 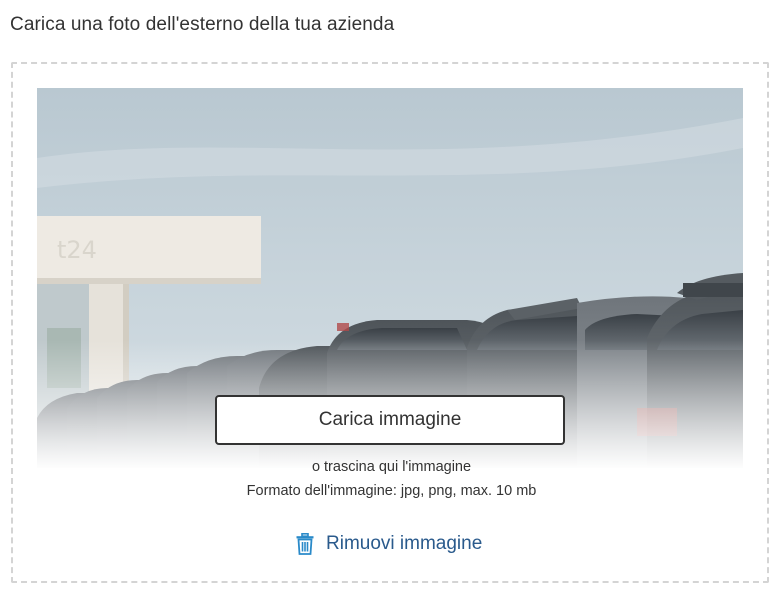 I want to click on upload-image-button: Carica immagine, so click(x=390, y=420).